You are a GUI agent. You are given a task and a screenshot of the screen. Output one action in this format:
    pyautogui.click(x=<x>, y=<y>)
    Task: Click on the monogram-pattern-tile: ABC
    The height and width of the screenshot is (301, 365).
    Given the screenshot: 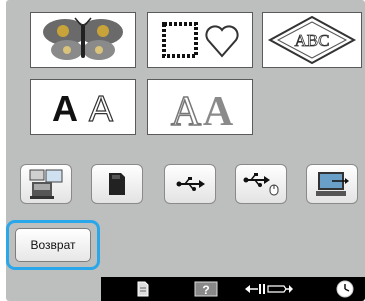 What is the action you would take?
    pyautogui.click(x=312, y=40)
    